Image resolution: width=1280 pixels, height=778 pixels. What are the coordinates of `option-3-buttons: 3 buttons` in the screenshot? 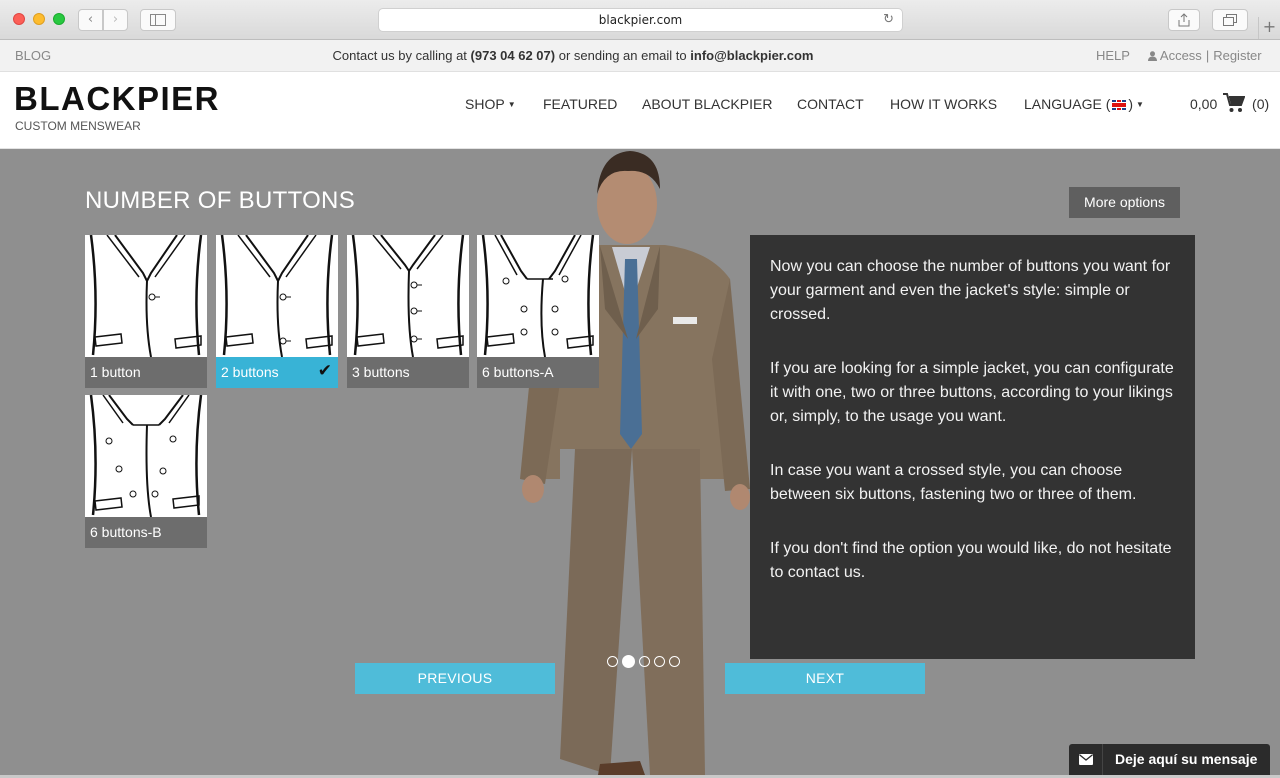 It's located at (408, 311).